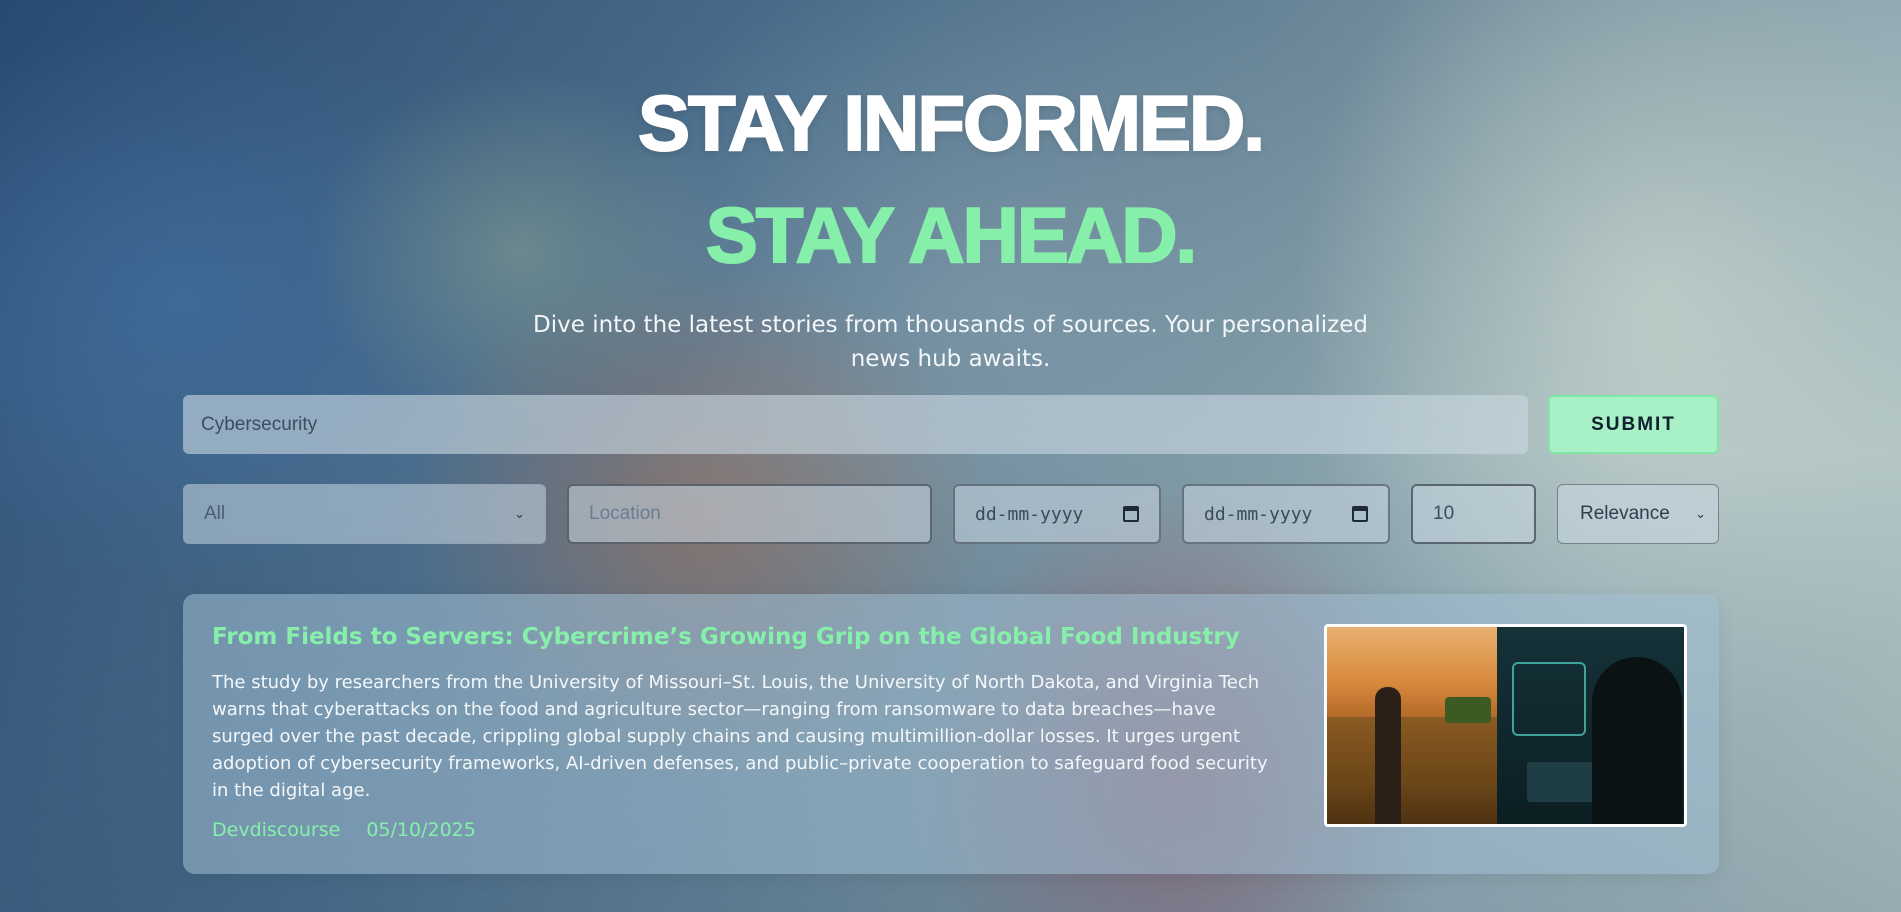  Describe the element at coordinates (1549, 699) in the screenshot. I see `lock-icon` at that location.